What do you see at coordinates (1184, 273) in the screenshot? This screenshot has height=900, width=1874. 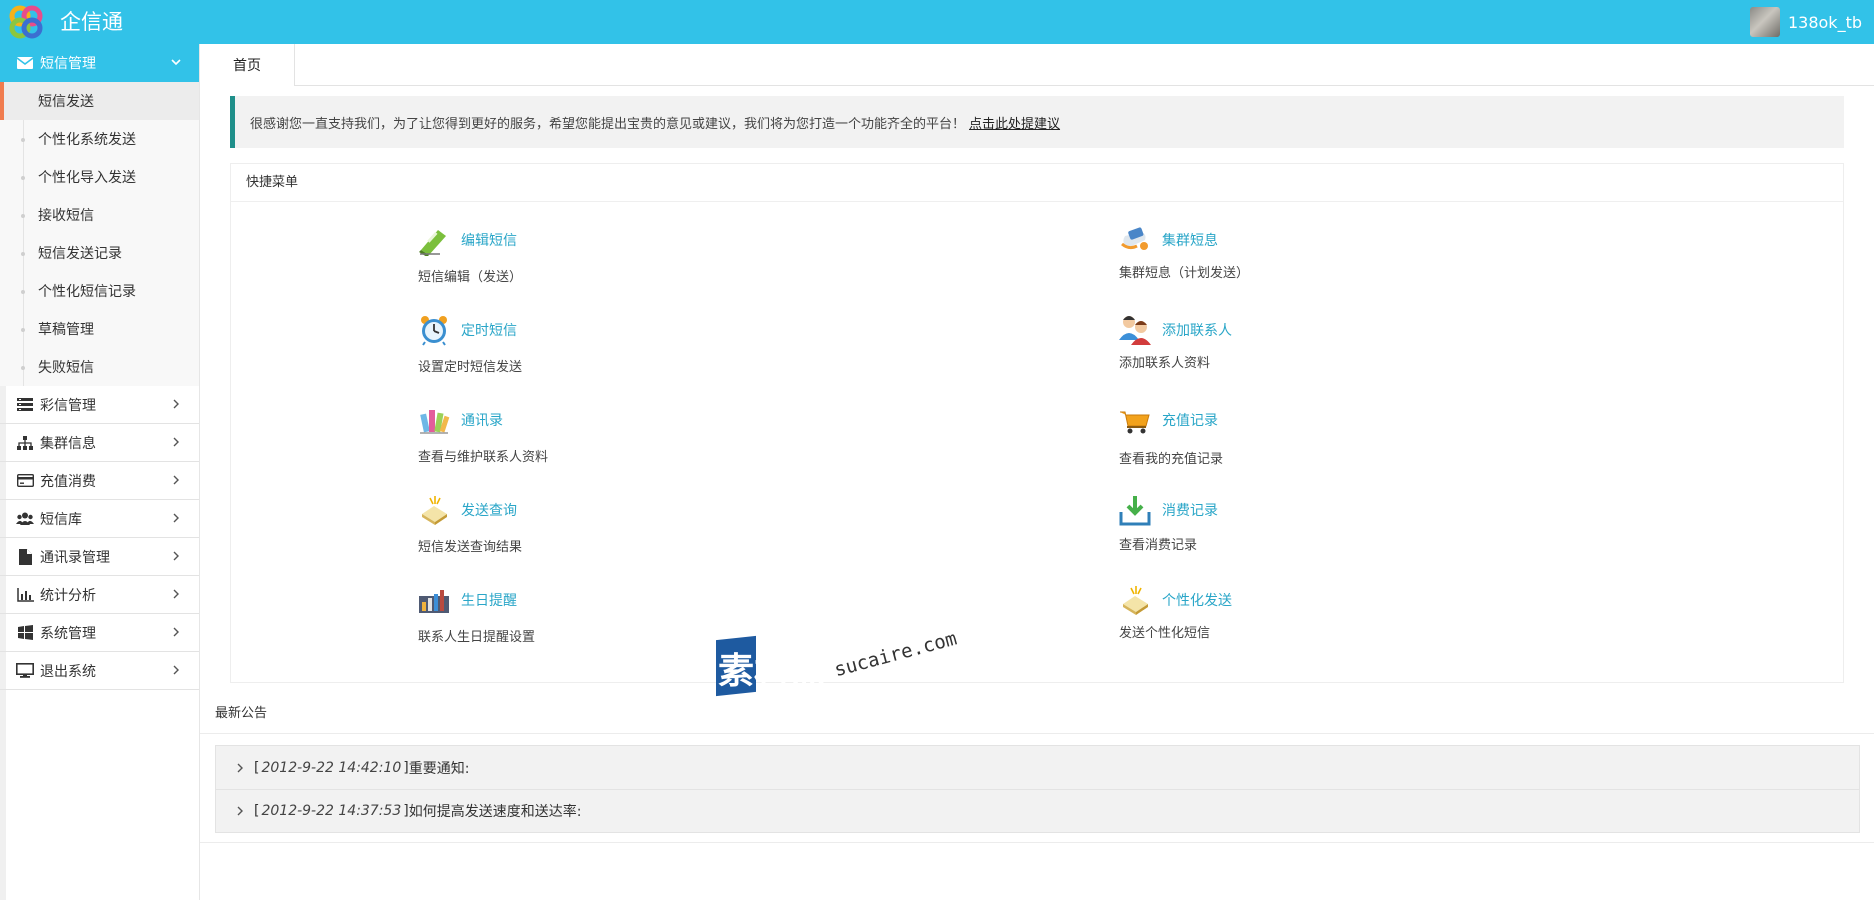 I see `quick-item-desc: 集群短息（计划发送）` at bounding box center [1184, 273].